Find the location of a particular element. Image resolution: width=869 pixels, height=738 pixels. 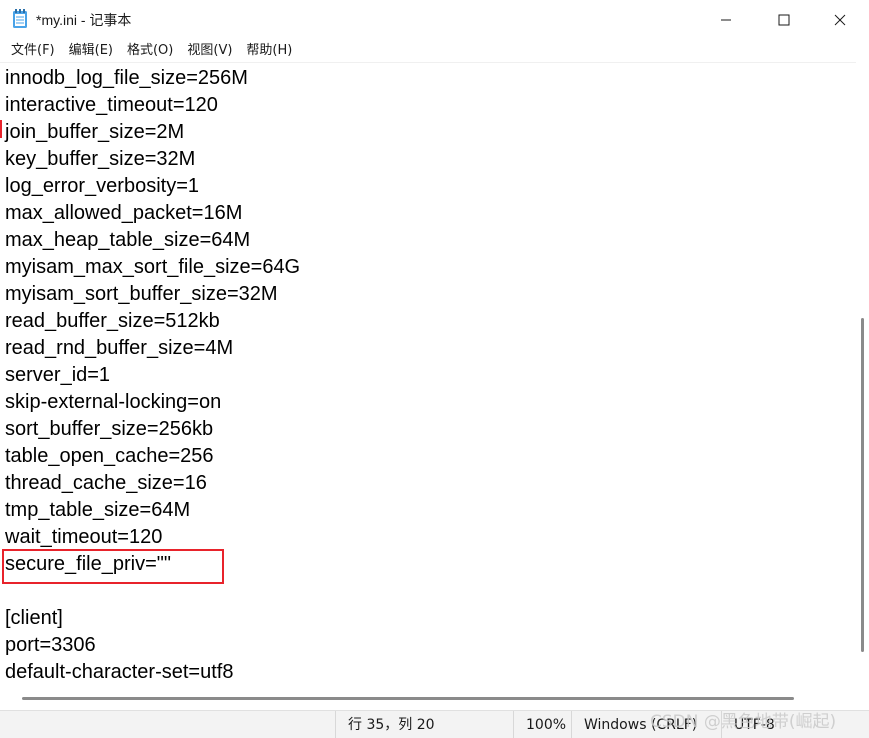

text-line: join_buffer_size=2M is located at coordinates (95, 132).